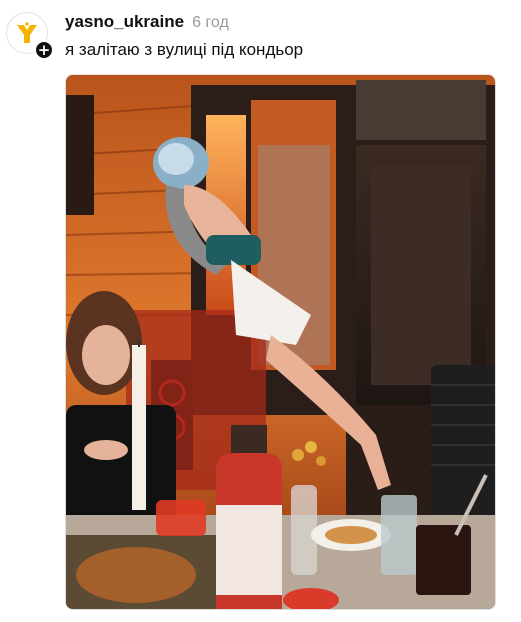 The image size is (521, 622). What do you see at coordinates (124, 22) in the screenshot?
I see `username: yasno_ukraine` at bounding box center [124, 22].